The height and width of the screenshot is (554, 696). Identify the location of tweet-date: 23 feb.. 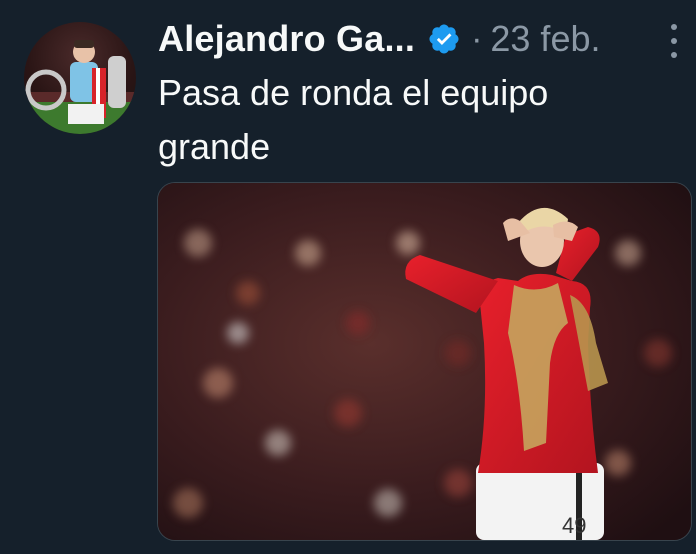
(545, 39).